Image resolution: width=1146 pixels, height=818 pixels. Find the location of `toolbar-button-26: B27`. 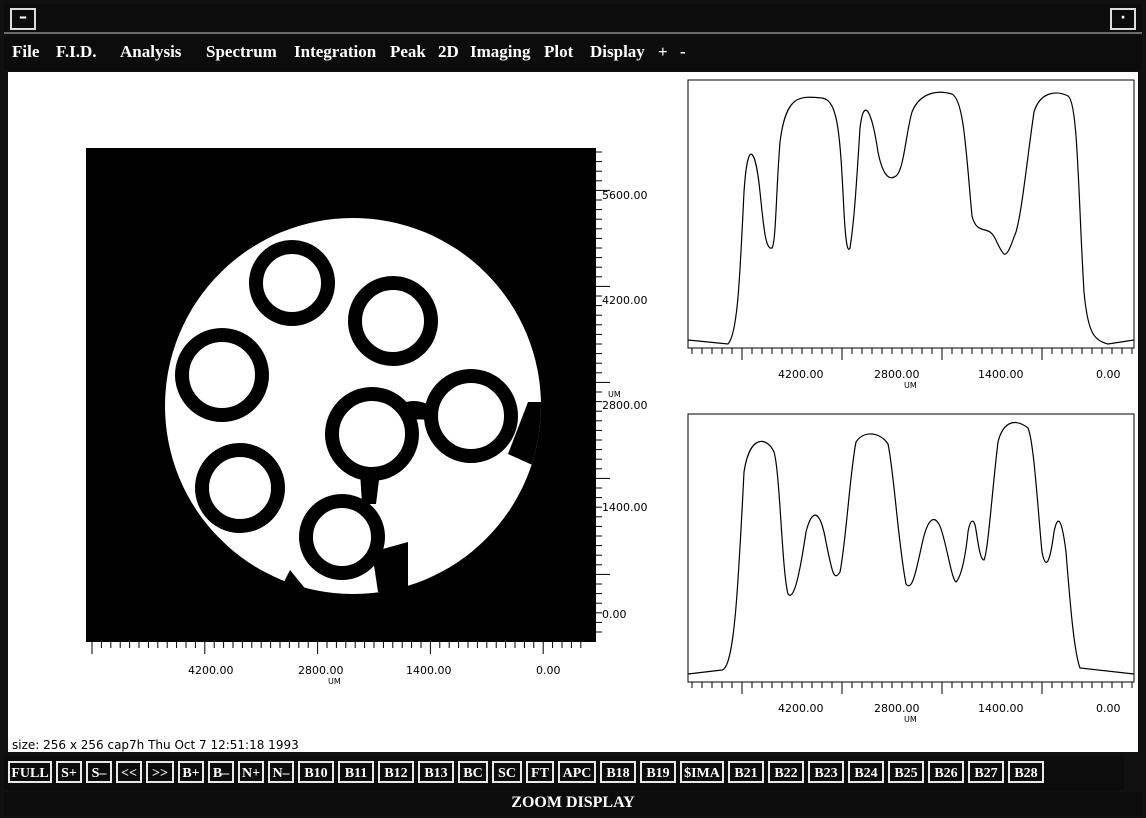

toolbar-button-26: B27 is located at coordinates (986, 772).